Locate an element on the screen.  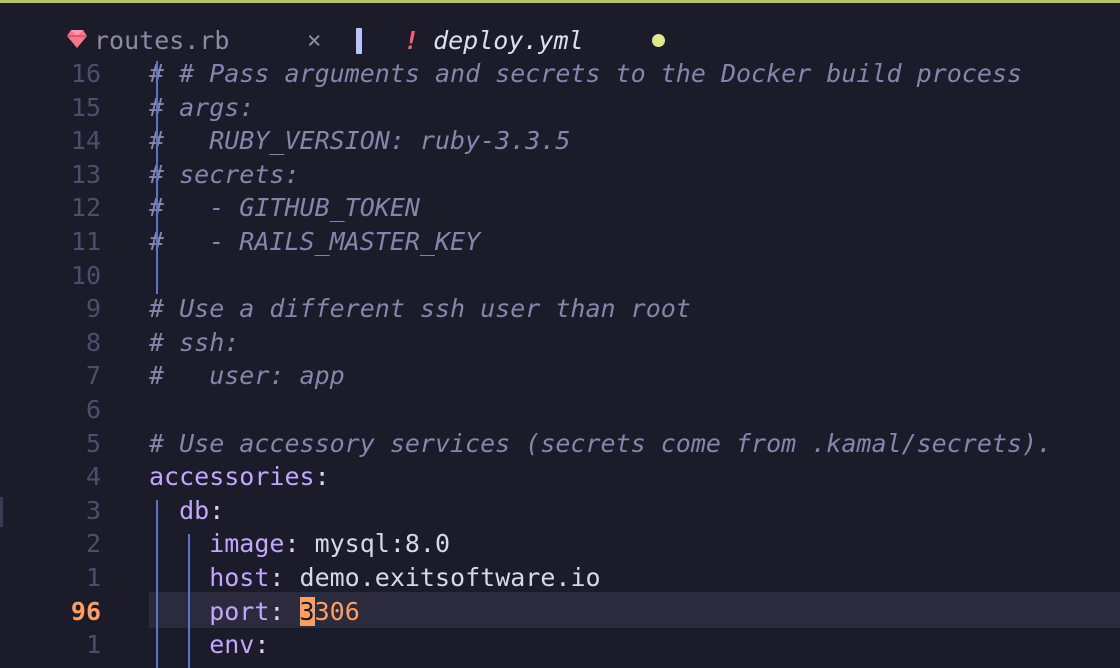
code-line: 11 # - RAILS_MASTER_KEY is located at coordinates (560, 242).